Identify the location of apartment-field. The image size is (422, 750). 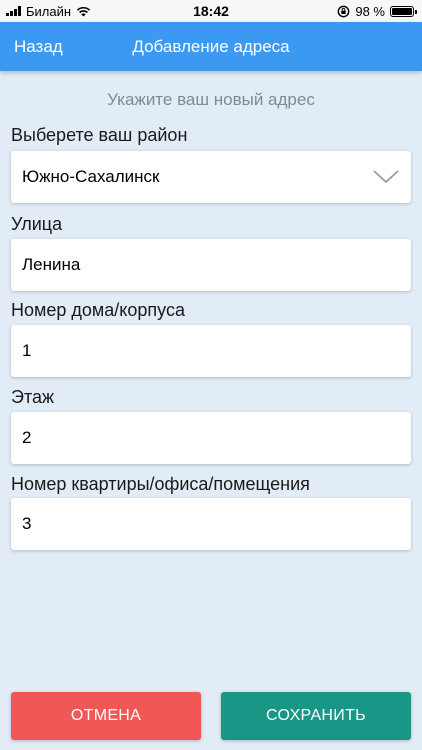
(211, 524).